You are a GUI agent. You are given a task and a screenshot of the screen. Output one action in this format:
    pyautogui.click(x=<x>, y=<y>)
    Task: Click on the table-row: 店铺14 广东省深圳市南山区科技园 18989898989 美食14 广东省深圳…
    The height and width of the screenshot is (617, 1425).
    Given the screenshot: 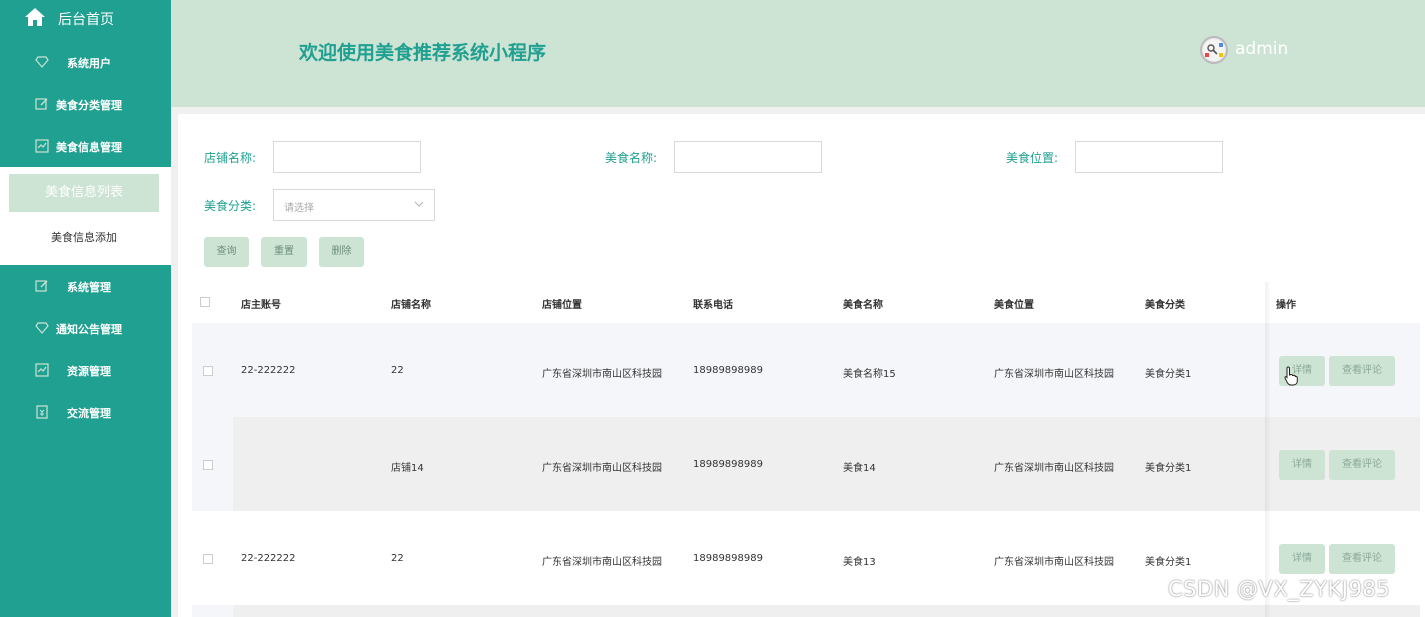 What is the action you would take?
    pyautogui.click(x=806, y=464)
    